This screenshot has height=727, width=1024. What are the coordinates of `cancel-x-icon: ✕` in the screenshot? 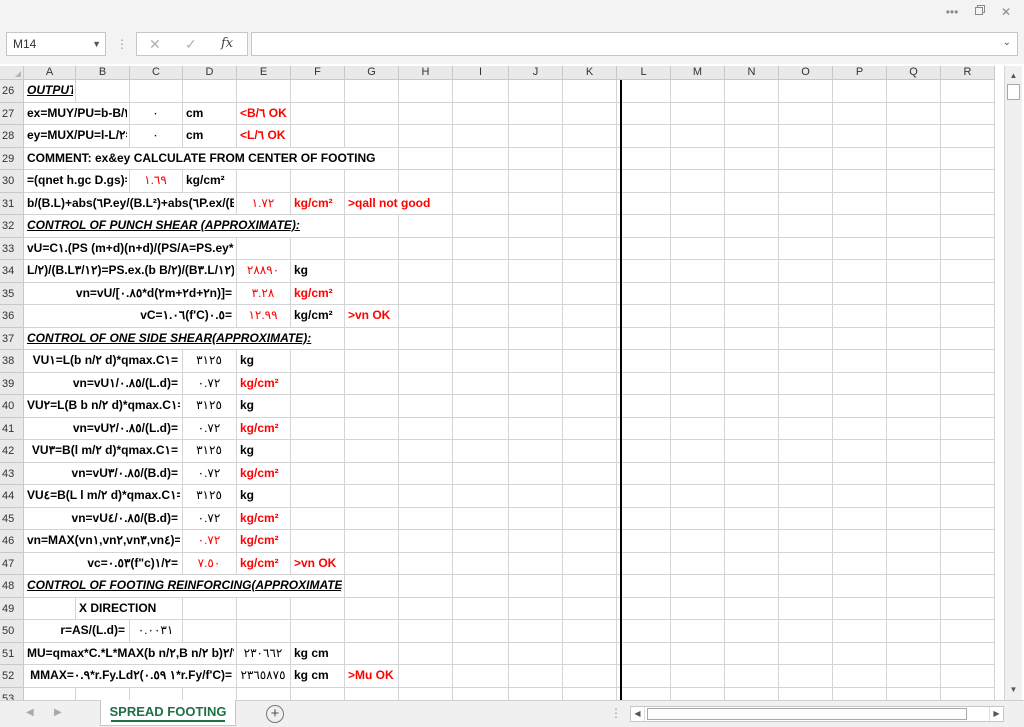 It's located at (155, 44).